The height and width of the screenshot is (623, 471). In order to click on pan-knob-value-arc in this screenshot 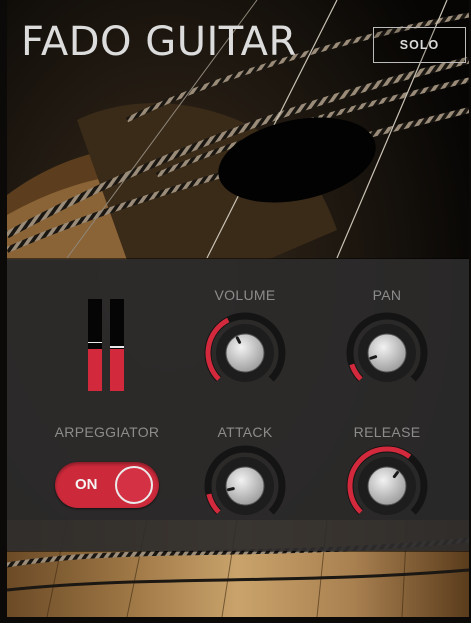, I will do `click(356, 372)`.